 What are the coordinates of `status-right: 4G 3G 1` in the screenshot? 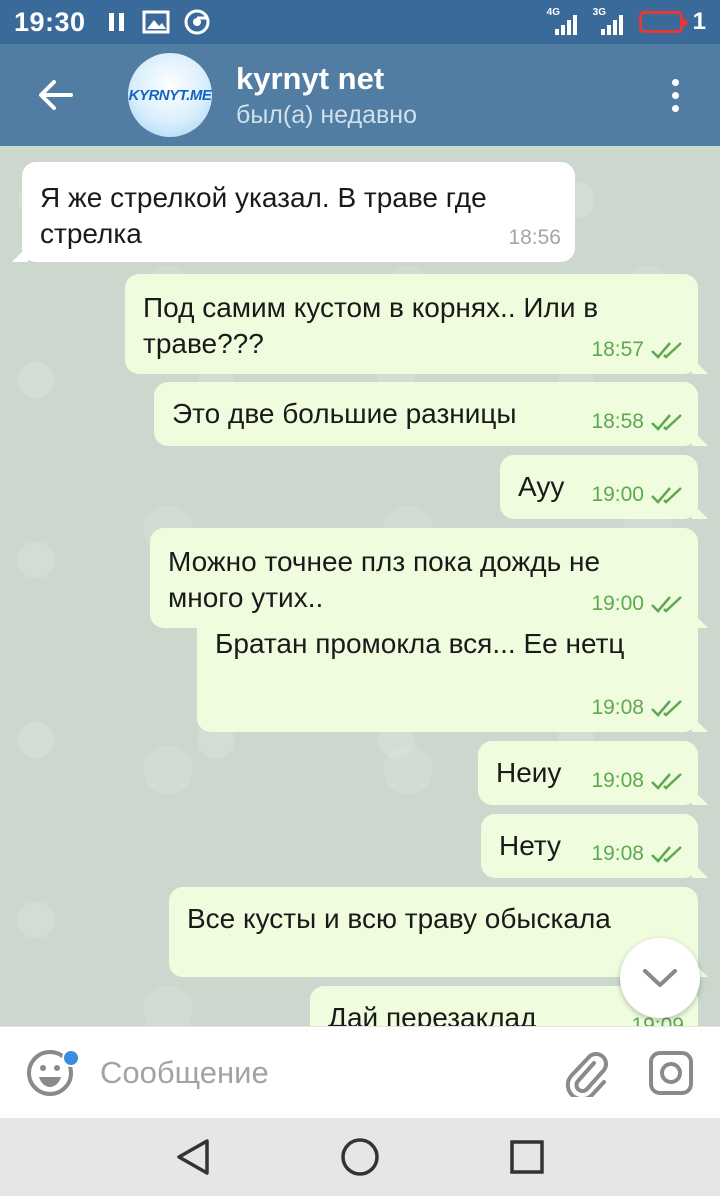 It's located at (626, 21).